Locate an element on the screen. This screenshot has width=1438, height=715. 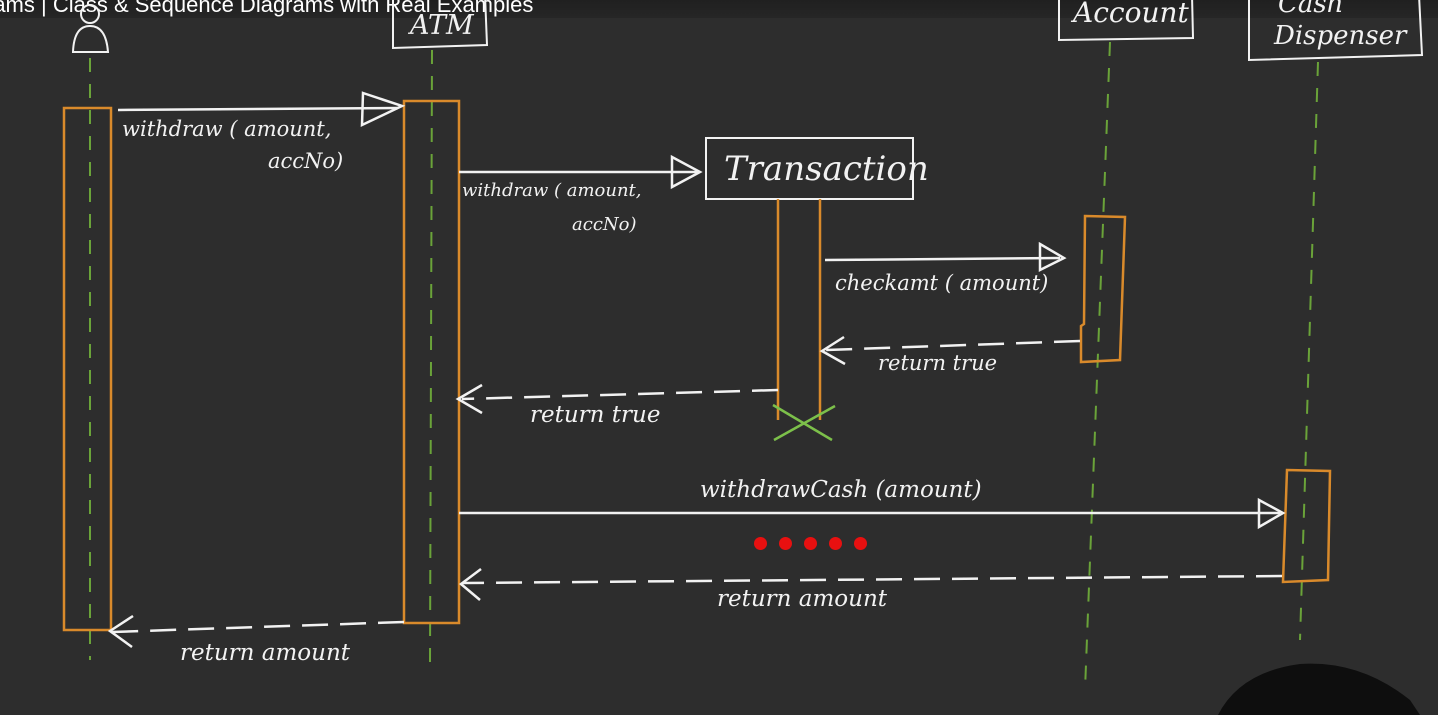
message-7-arrowhead-icon is located at coordinates (470, 584).